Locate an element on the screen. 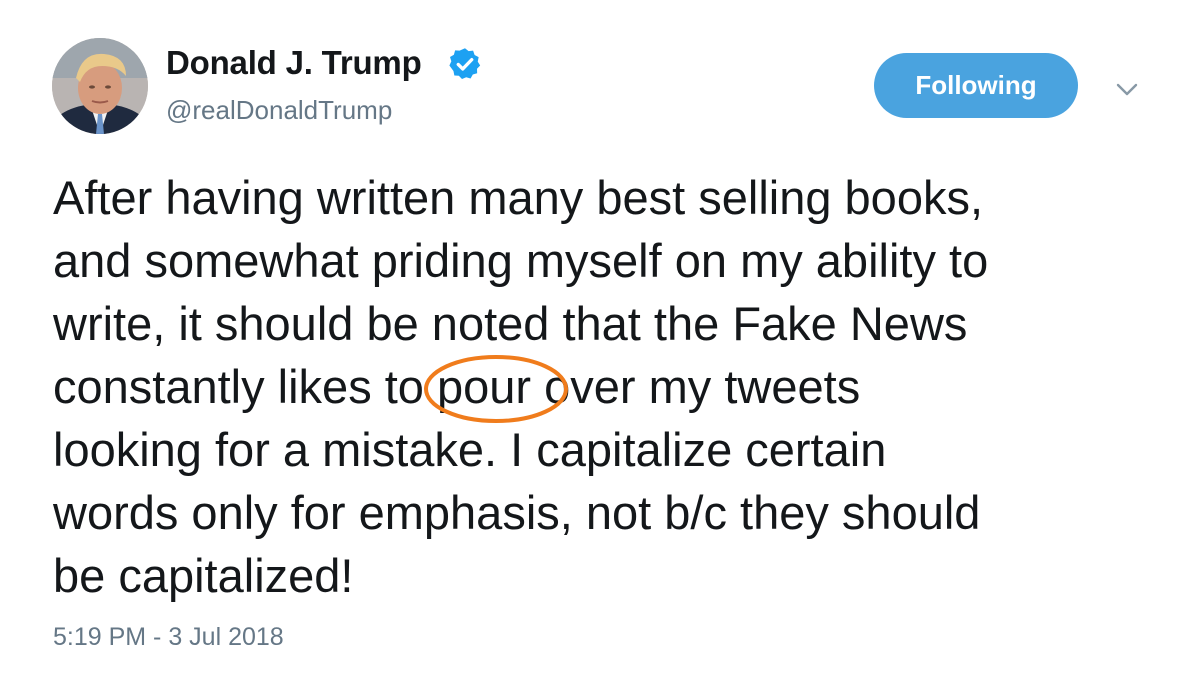  author-handle: @realDonaldTrump is located at coordinates (279, 110).